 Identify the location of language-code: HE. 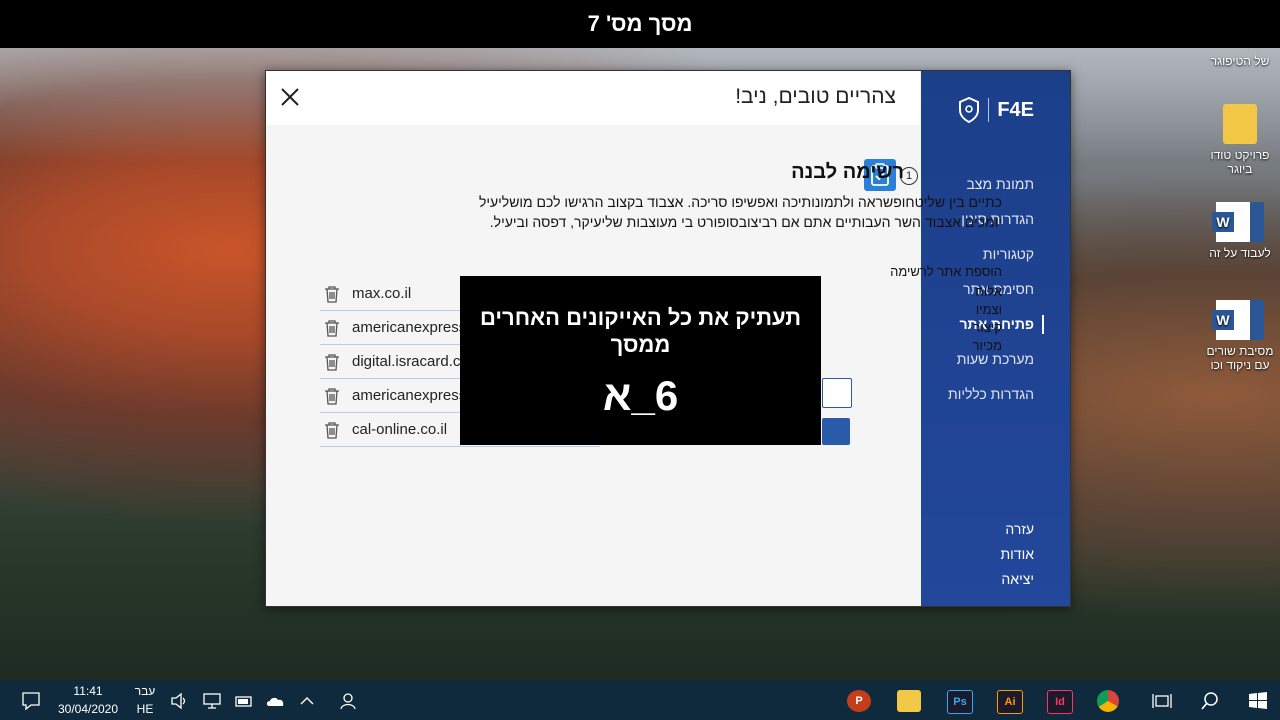
(145, 709).